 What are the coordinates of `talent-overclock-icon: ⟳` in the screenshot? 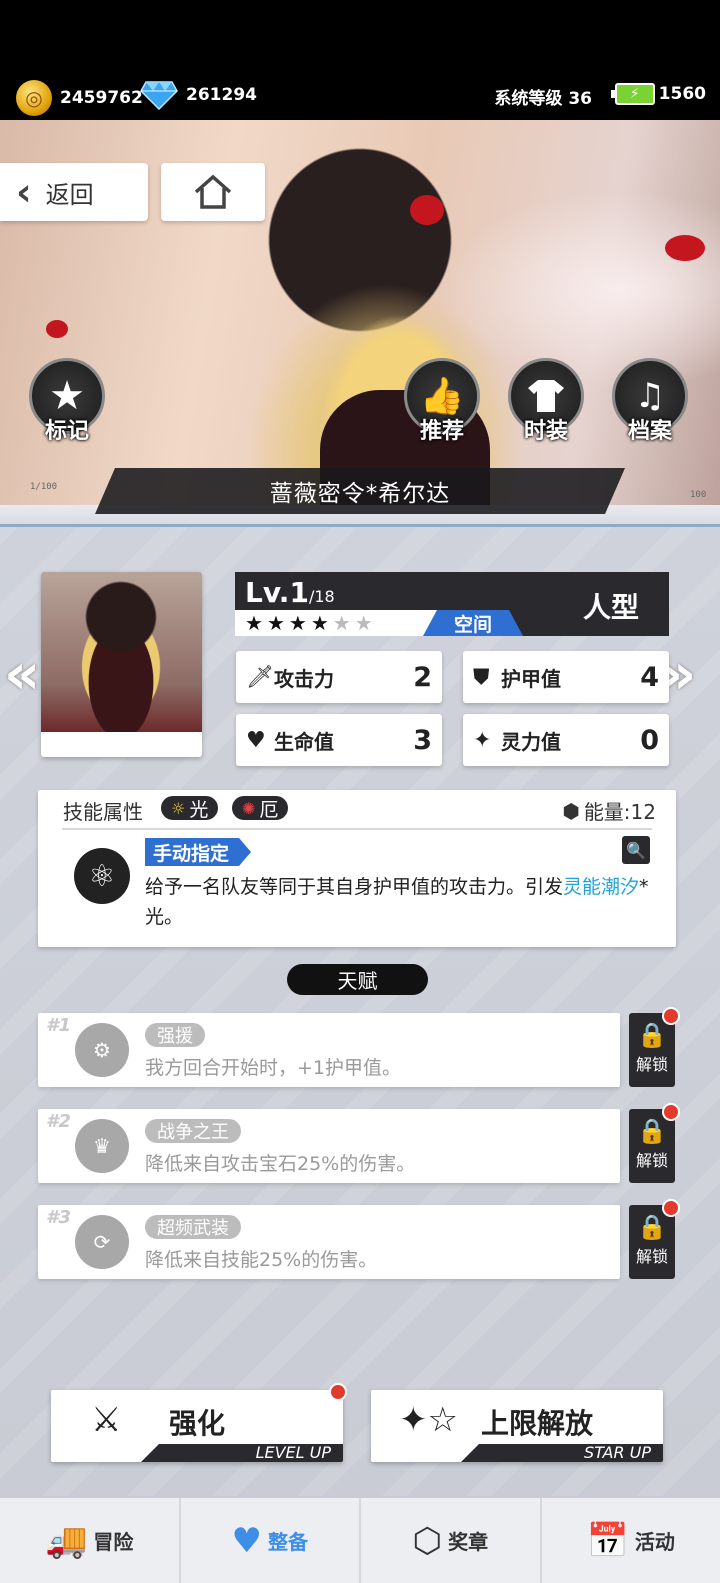 It's located at (102, 1242).